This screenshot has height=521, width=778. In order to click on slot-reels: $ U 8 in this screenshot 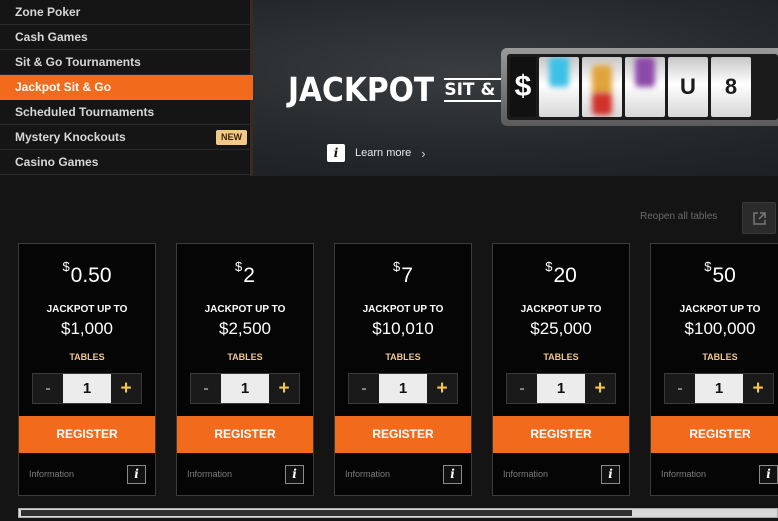, I will do `click(642, 87)`.